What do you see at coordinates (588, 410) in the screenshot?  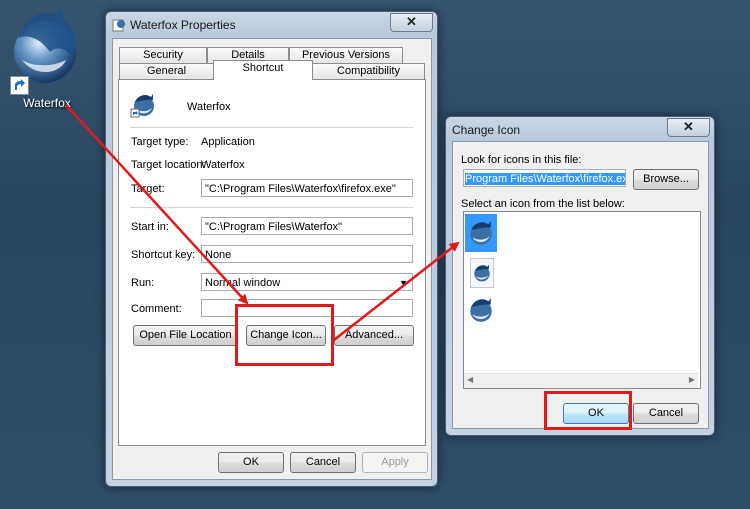 I see `annotation-box-ok` at bounding box center [588, 410].